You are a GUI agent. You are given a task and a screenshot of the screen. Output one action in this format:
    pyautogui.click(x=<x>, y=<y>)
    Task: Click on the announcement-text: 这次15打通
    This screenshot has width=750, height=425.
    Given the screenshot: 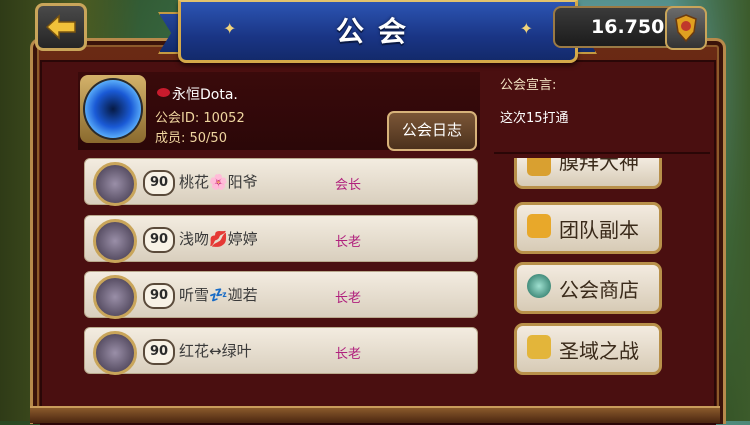 What is the action you would take?
    pyautogui.click(x=534, y=118)
    